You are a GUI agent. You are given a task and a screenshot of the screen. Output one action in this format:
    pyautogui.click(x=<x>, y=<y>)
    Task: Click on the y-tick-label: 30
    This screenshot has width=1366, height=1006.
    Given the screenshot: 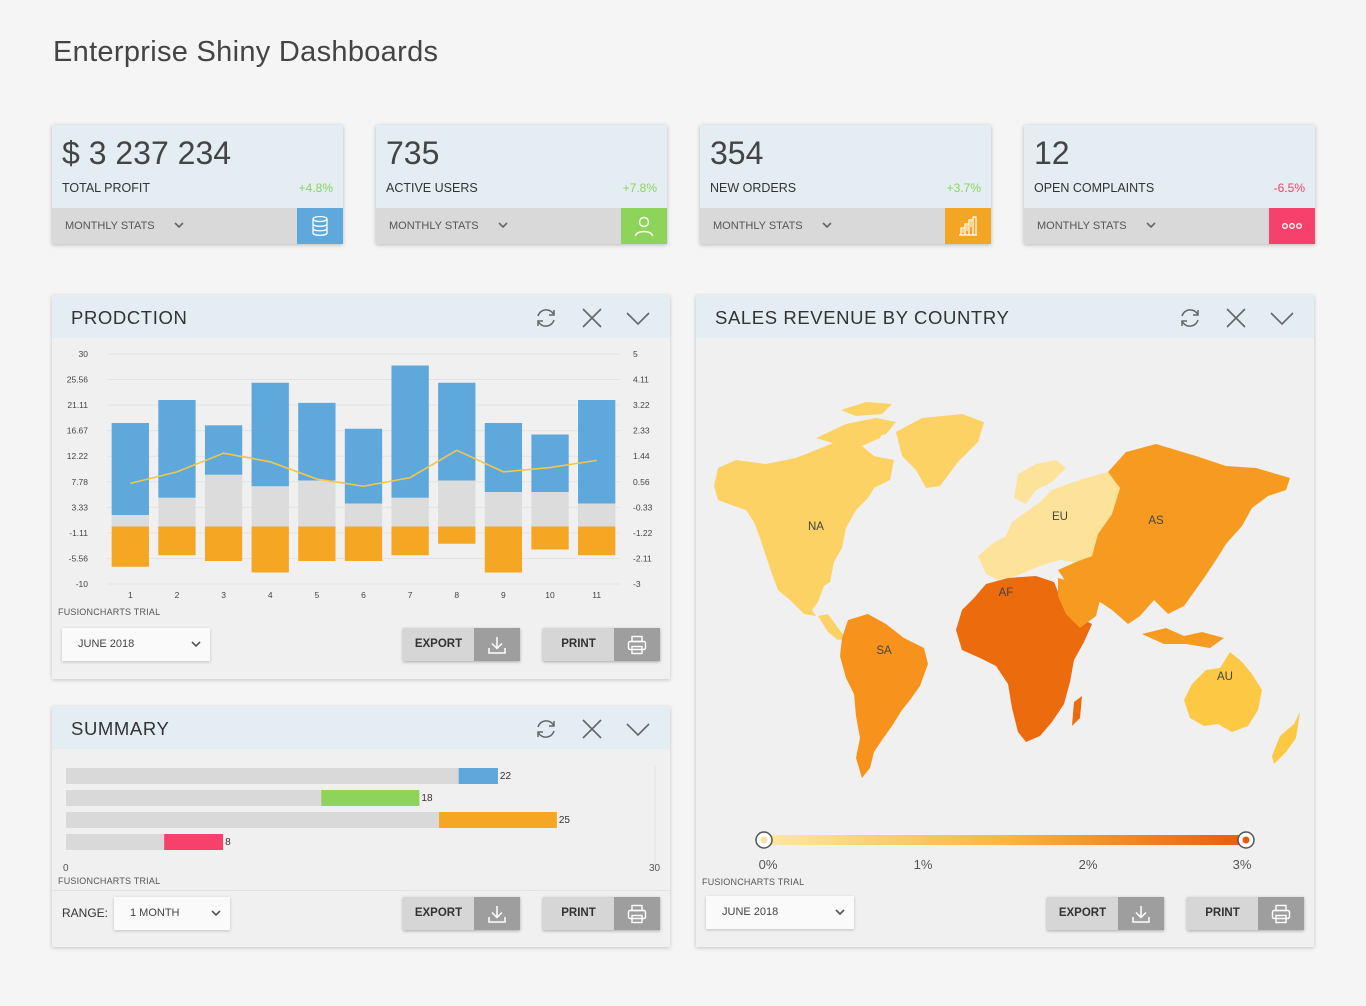 What is the action you would take?
    pyautogui.click(x=84, y=354)
    